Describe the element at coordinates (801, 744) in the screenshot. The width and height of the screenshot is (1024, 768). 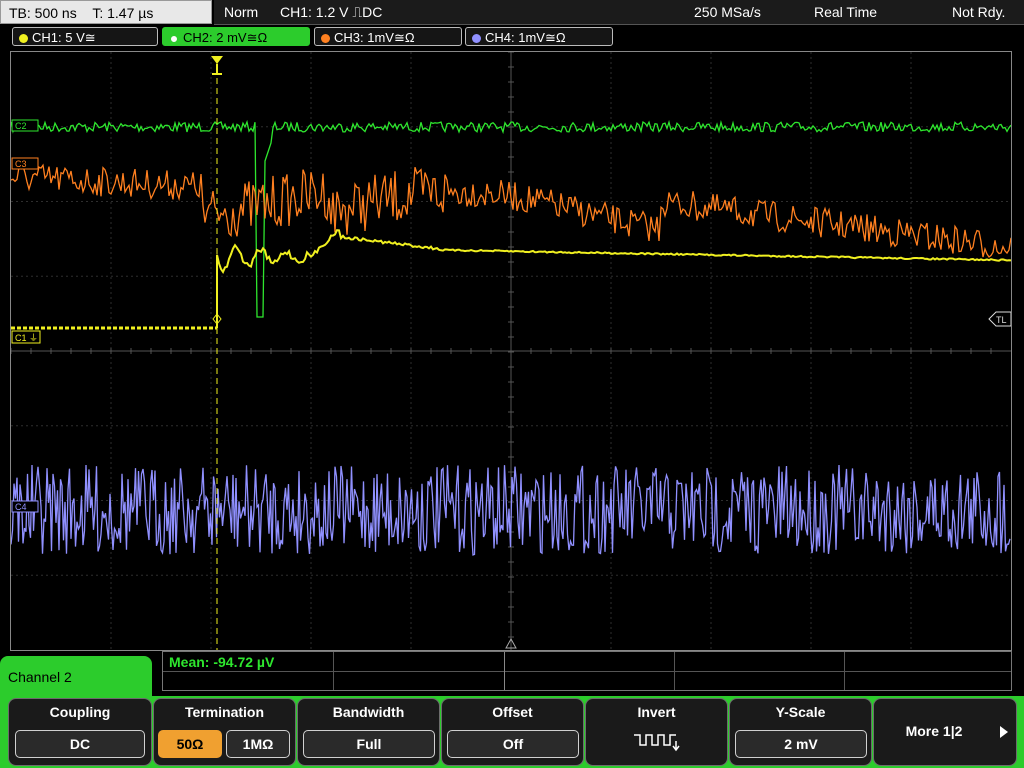
I see `yscale-value-button: 2 mV` at that location.